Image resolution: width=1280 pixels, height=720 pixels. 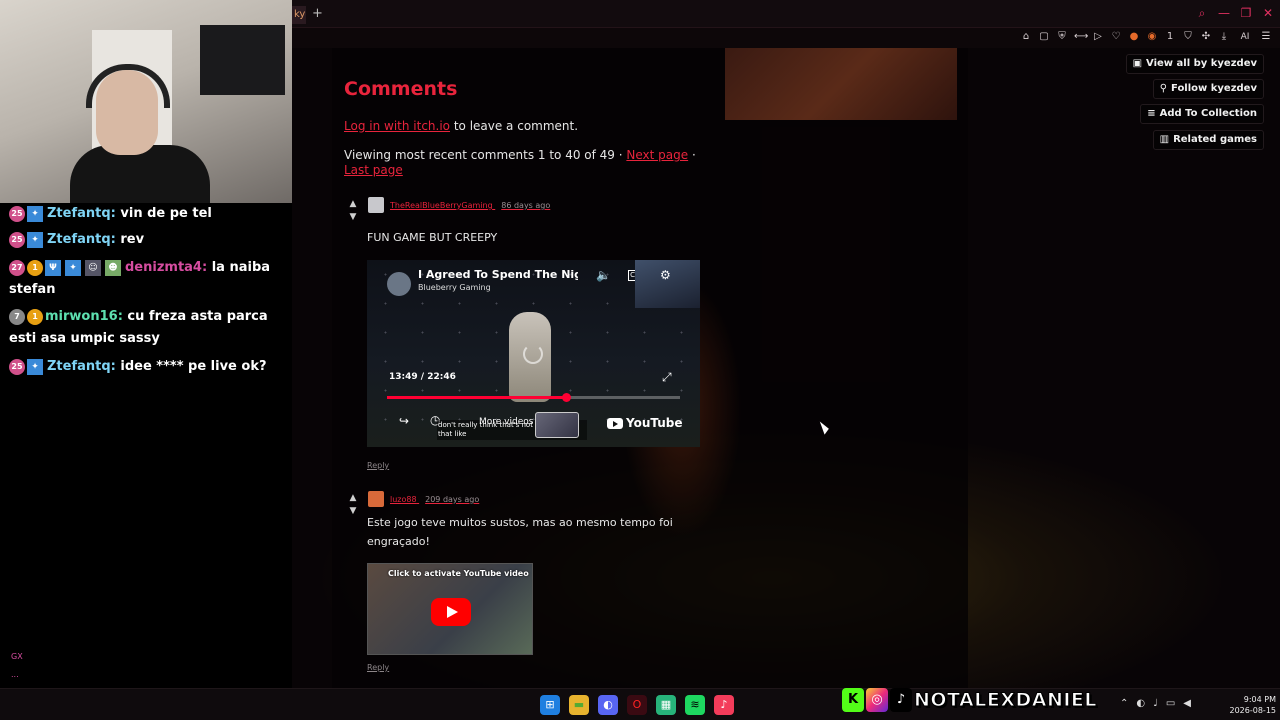 I want to click on play-icon: ▷, so click(x=1098, y=37).